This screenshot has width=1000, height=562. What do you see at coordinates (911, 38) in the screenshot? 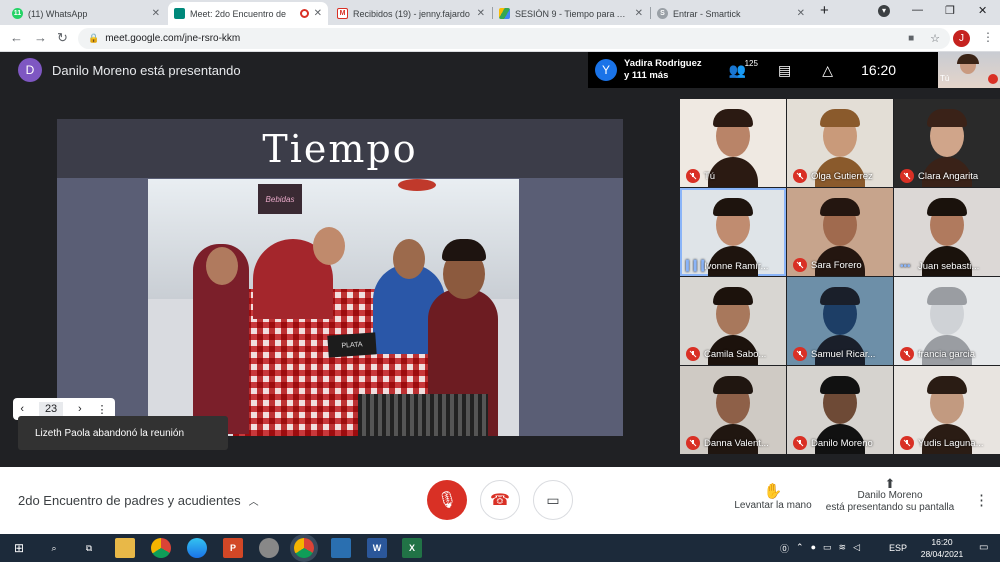
I see `camera-icon: ■` at bounding box center [911, 38].